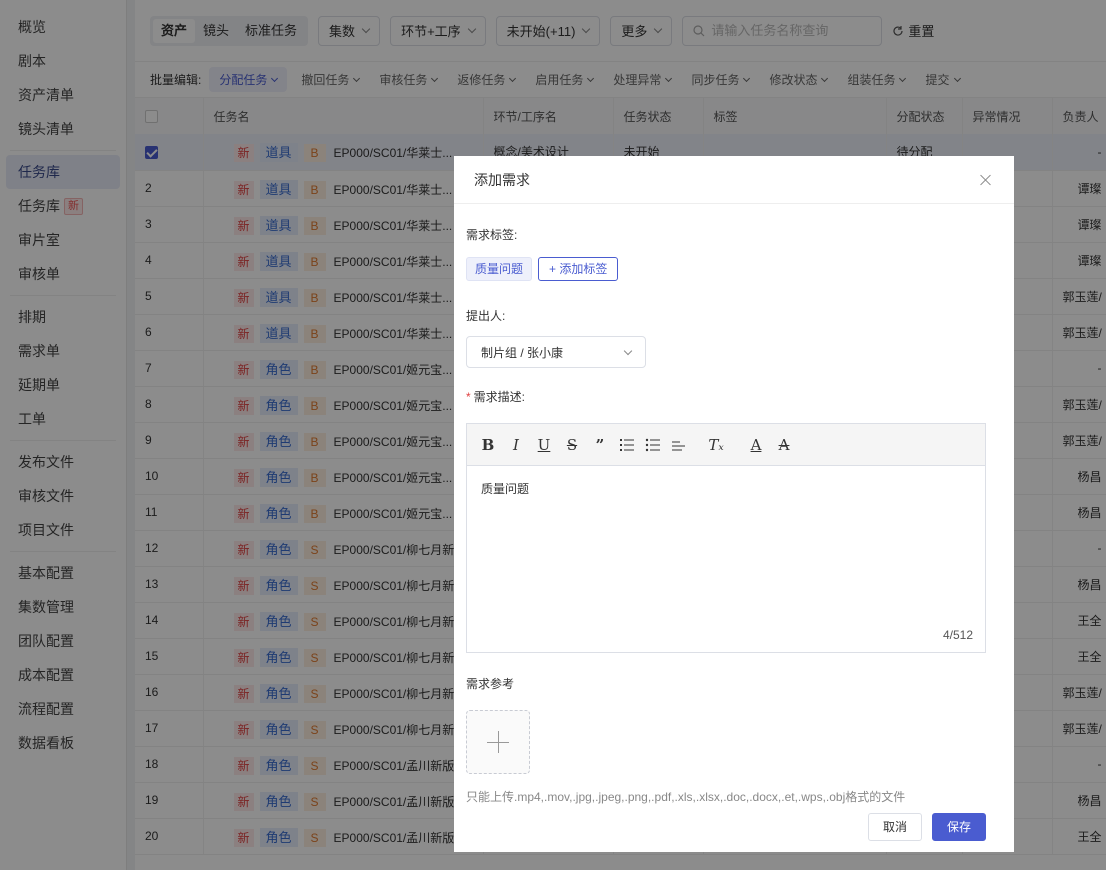 The height and width of the screenshot is (870, 1106). I want to click on background-color-icon: A, so click(784, 445).